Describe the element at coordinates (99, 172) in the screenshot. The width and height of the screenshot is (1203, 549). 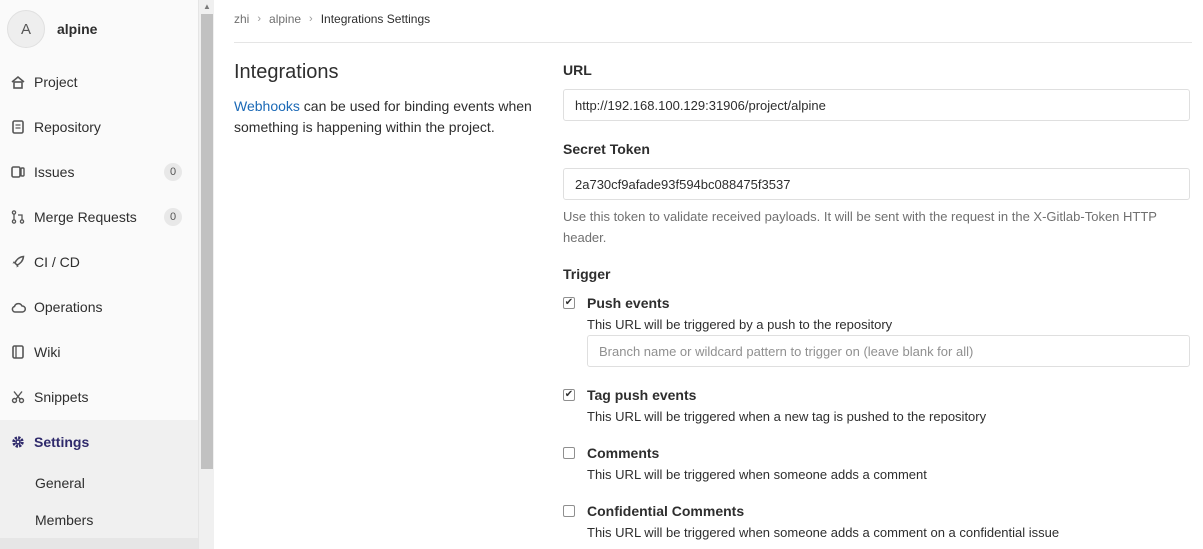
I see `sidebar-item-issues: Issues 0` at that location.